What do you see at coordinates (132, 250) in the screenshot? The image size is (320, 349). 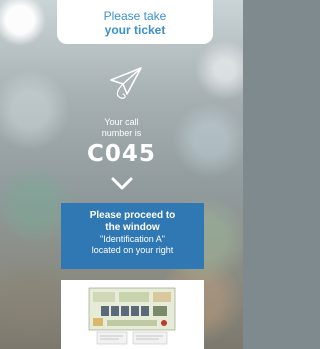 I see `direction-line4: located on your right` at bounding box center [132, 250].